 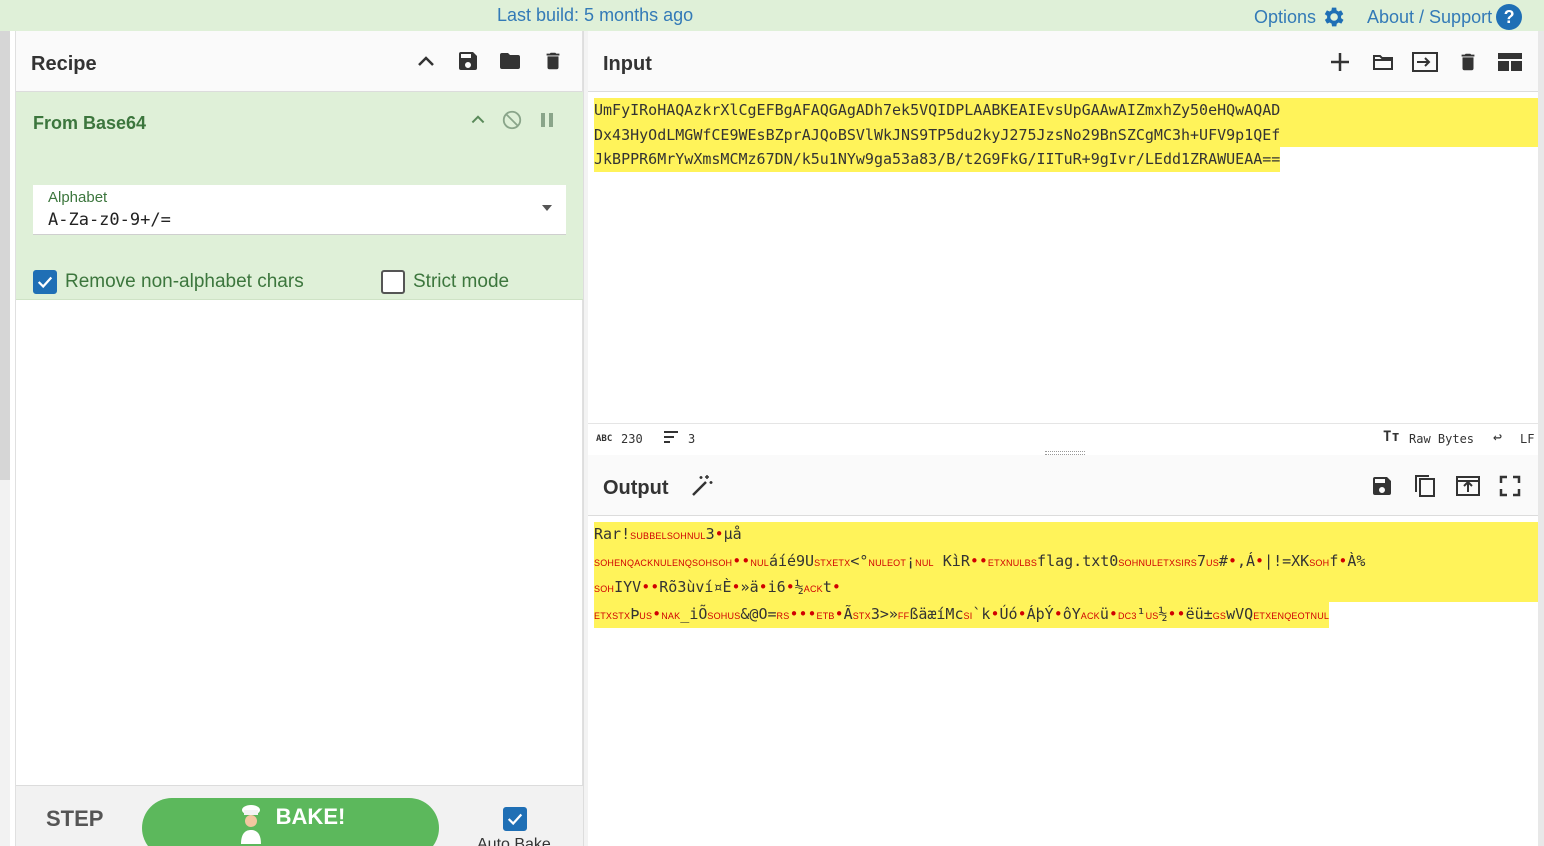 I want to click on char-count: 230, so click(x=632, y=439).